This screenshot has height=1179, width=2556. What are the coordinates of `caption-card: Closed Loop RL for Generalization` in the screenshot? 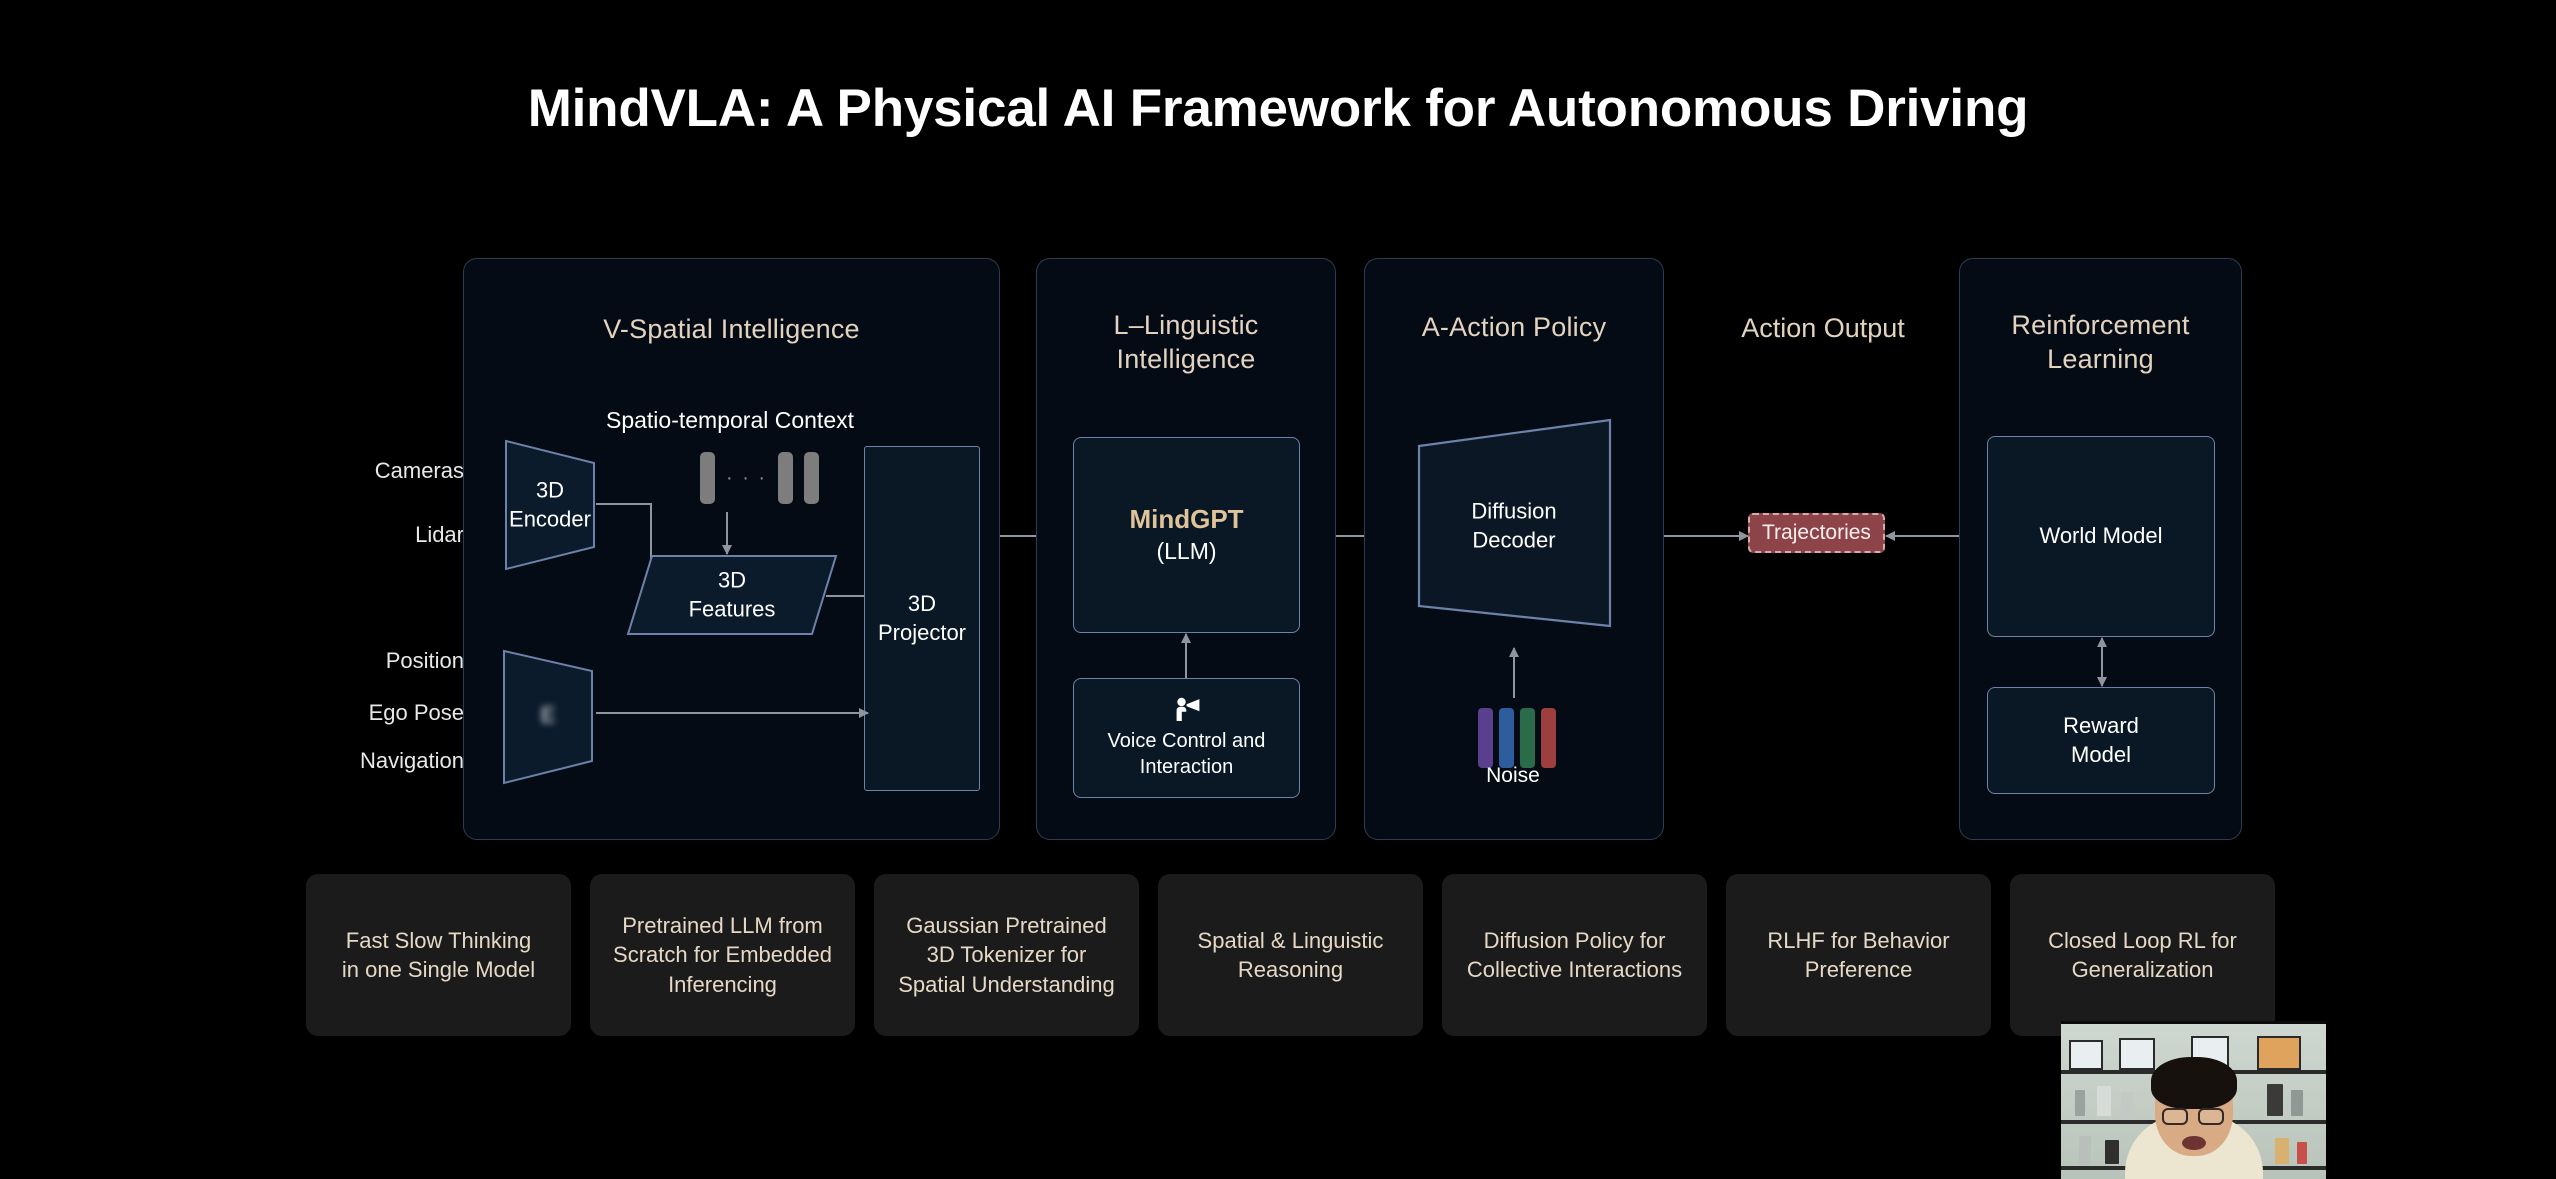 It's located at (2142, 955).